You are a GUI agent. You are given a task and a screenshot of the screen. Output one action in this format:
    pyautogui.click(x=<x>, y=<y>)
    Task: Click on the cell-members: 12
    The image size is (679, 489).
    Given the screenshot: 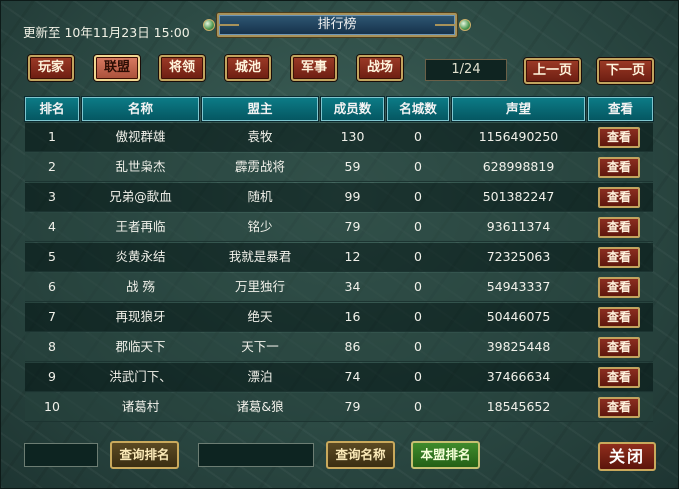 What is the action you would take?
    pyautogui.click(x=352, y=256)
    